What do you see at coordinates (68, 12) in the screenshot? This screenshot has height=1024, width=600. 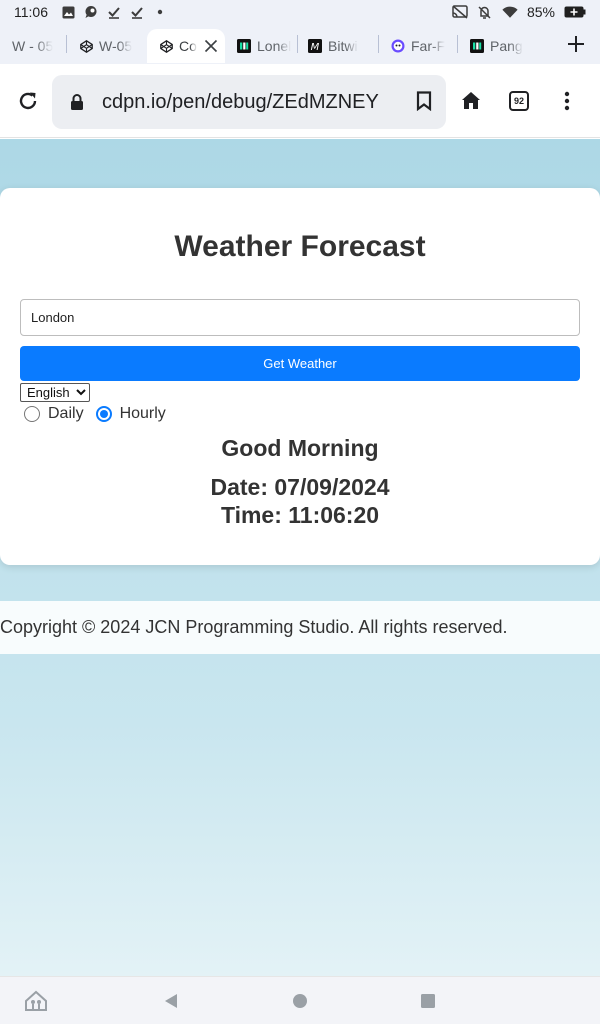 I see `image-icon` at bounding box center [68, 12].